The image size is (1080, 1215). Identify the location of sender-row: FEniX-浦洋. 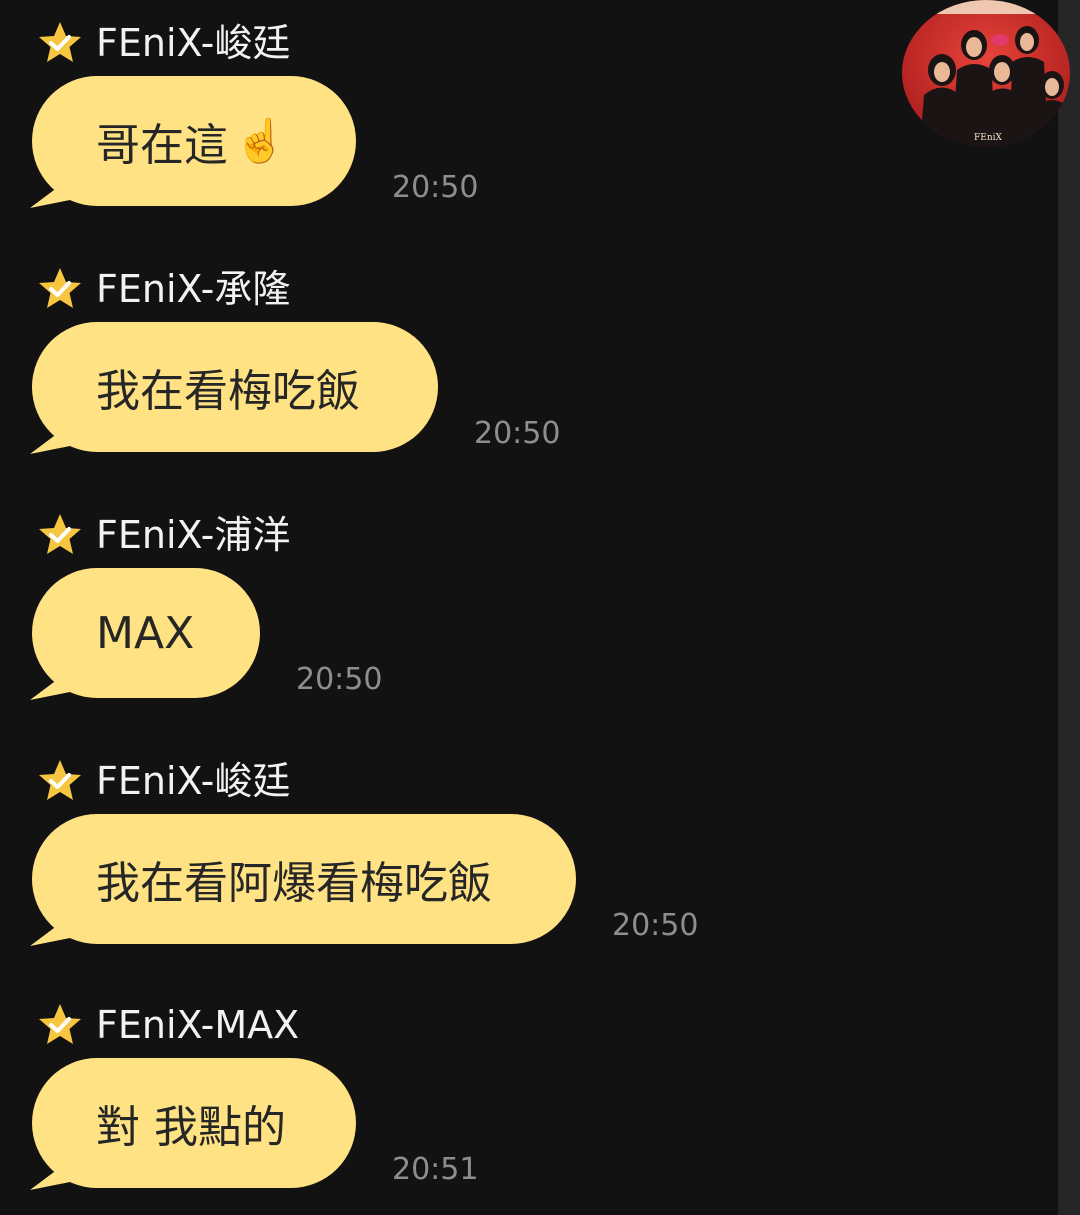
(163, 535).